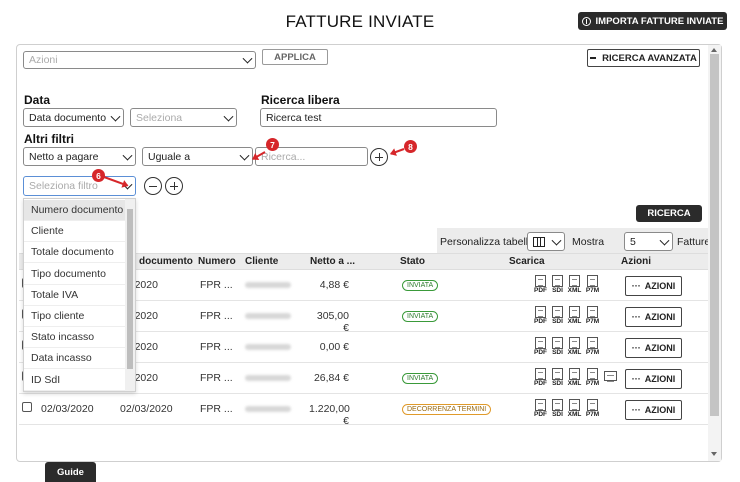 This screenshot has height=482, width=740. What do you see at coordinates (70, 472) in the screenshot?
I see `guide-button: Guide` at bounding box center [70, 472].